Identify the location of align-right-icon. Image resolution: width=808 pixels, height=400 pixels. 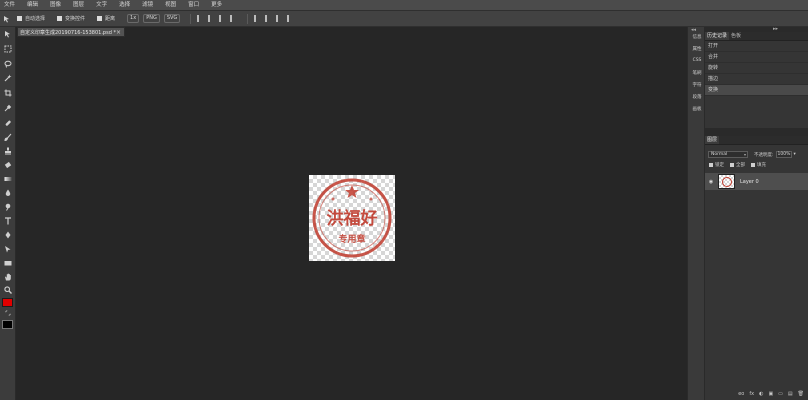
(222, 18).